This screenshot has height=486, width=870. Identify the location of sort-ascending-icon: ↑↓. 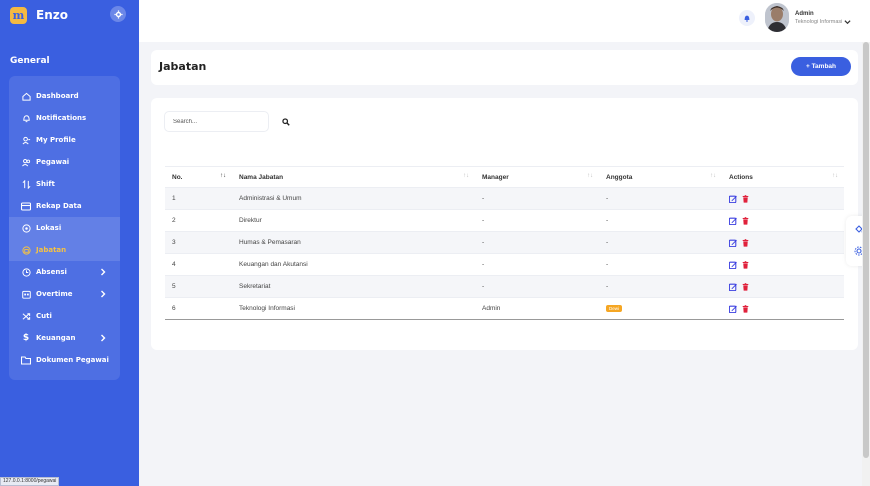
(223, 176).